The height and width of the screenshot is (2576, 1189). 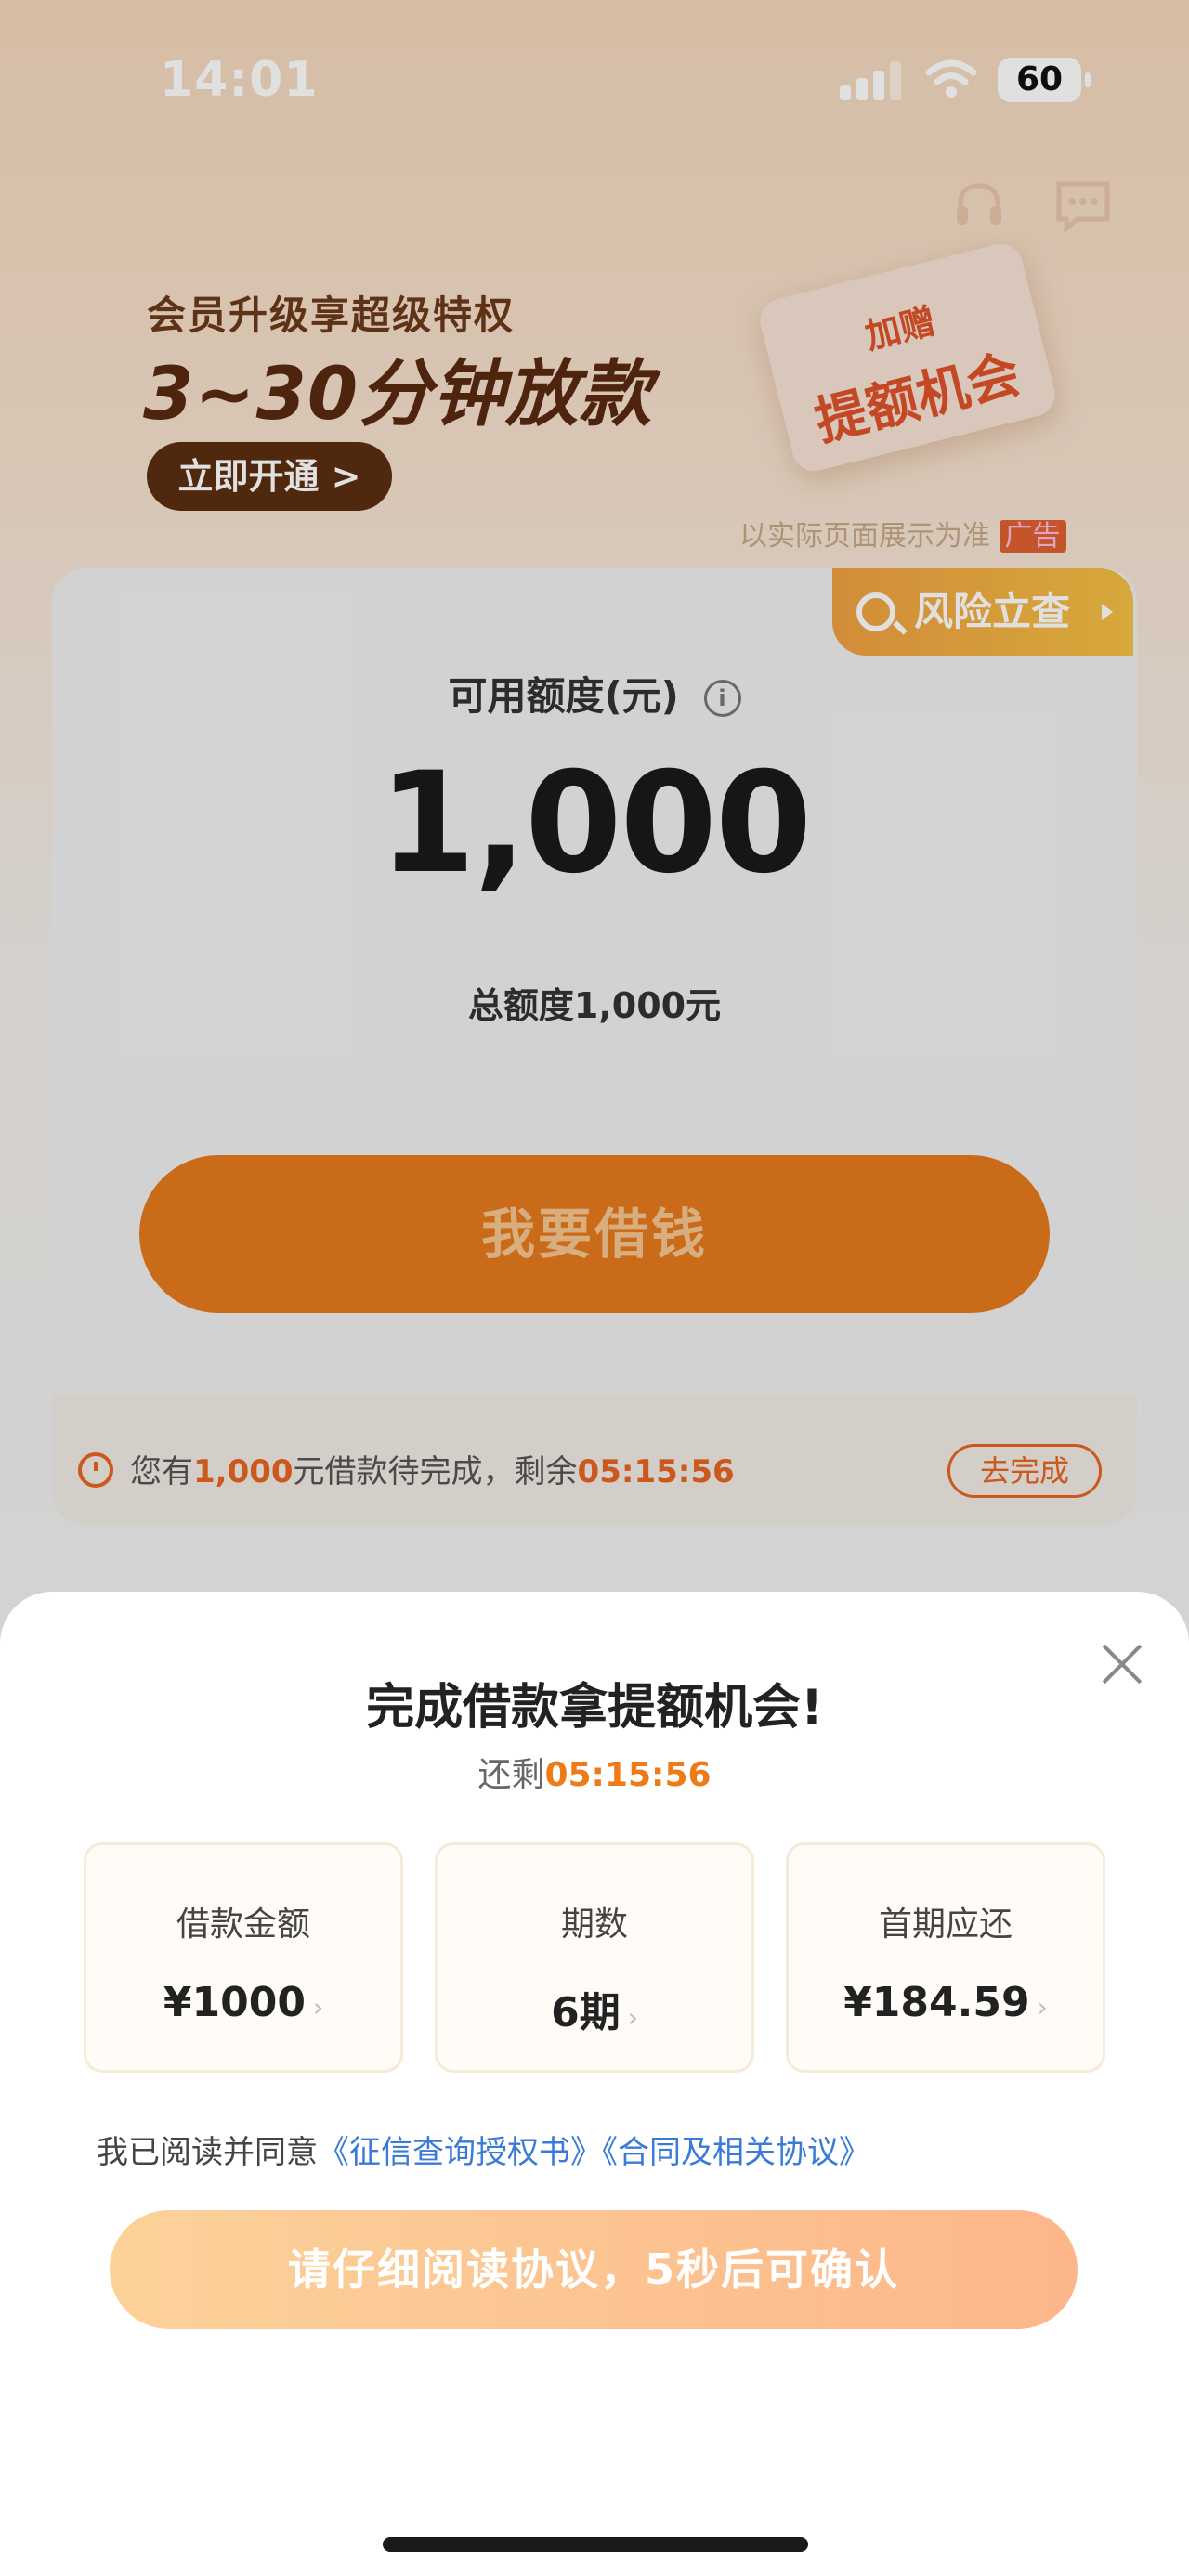 I want to click on contract-link: 《合同及相关协议》, so click(x=736, y=2152).